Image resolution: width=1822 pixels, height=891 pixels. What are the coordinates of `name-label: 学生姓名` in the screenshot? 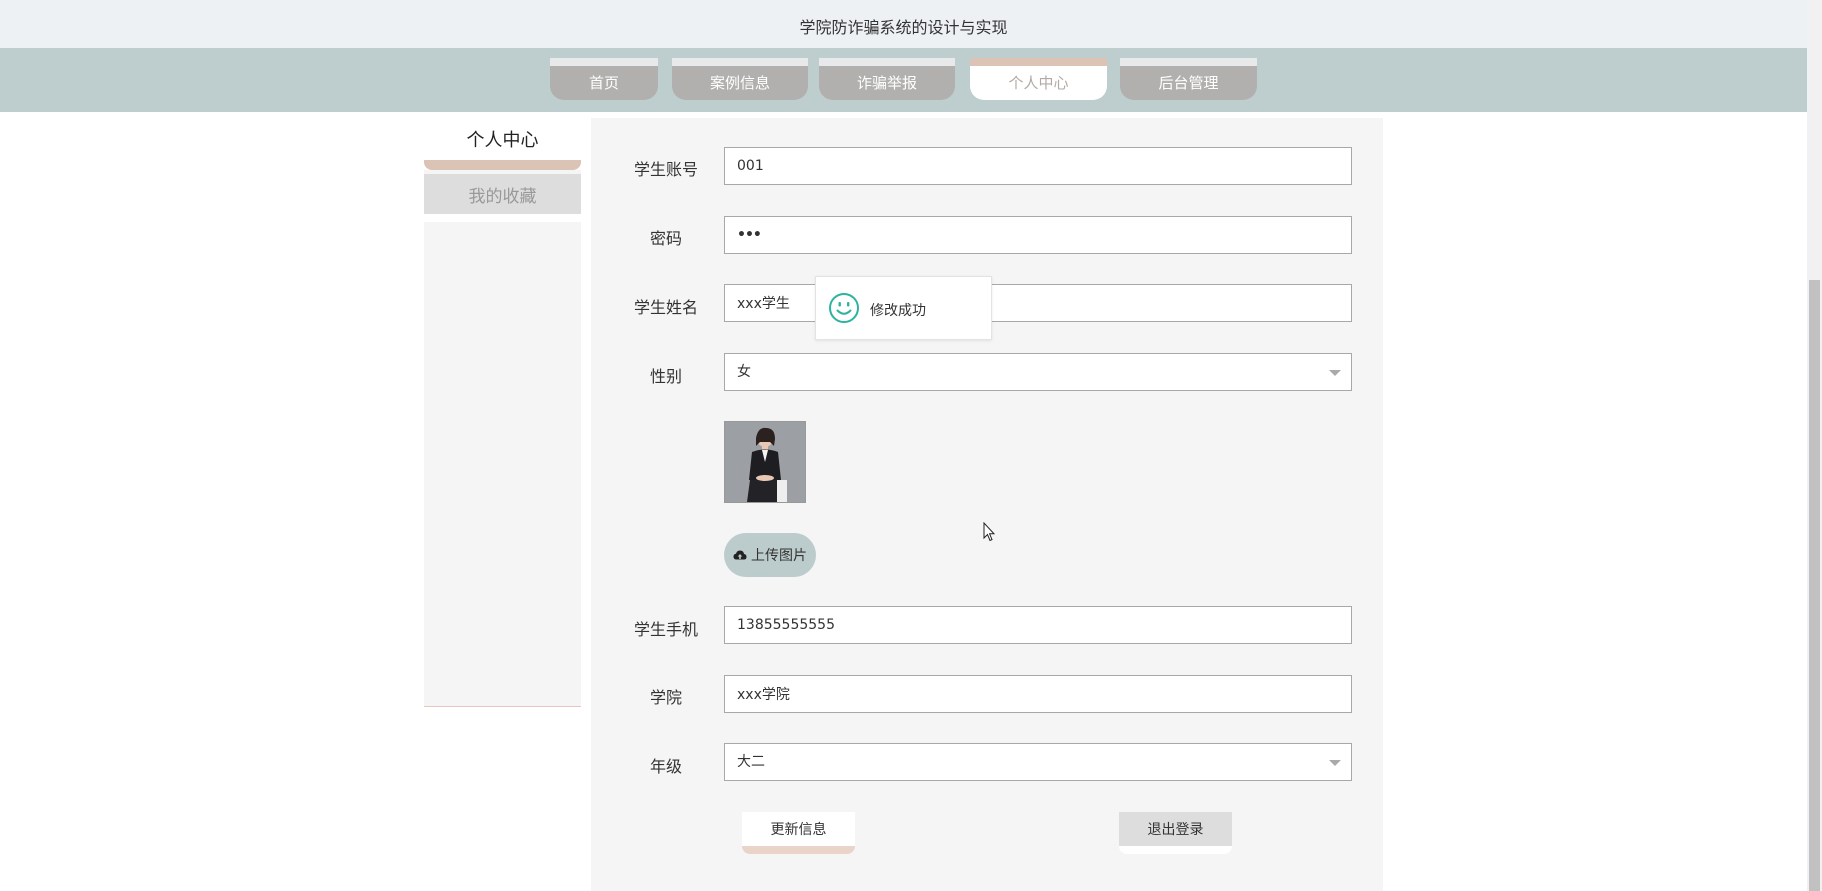 It's located at (665, 307).